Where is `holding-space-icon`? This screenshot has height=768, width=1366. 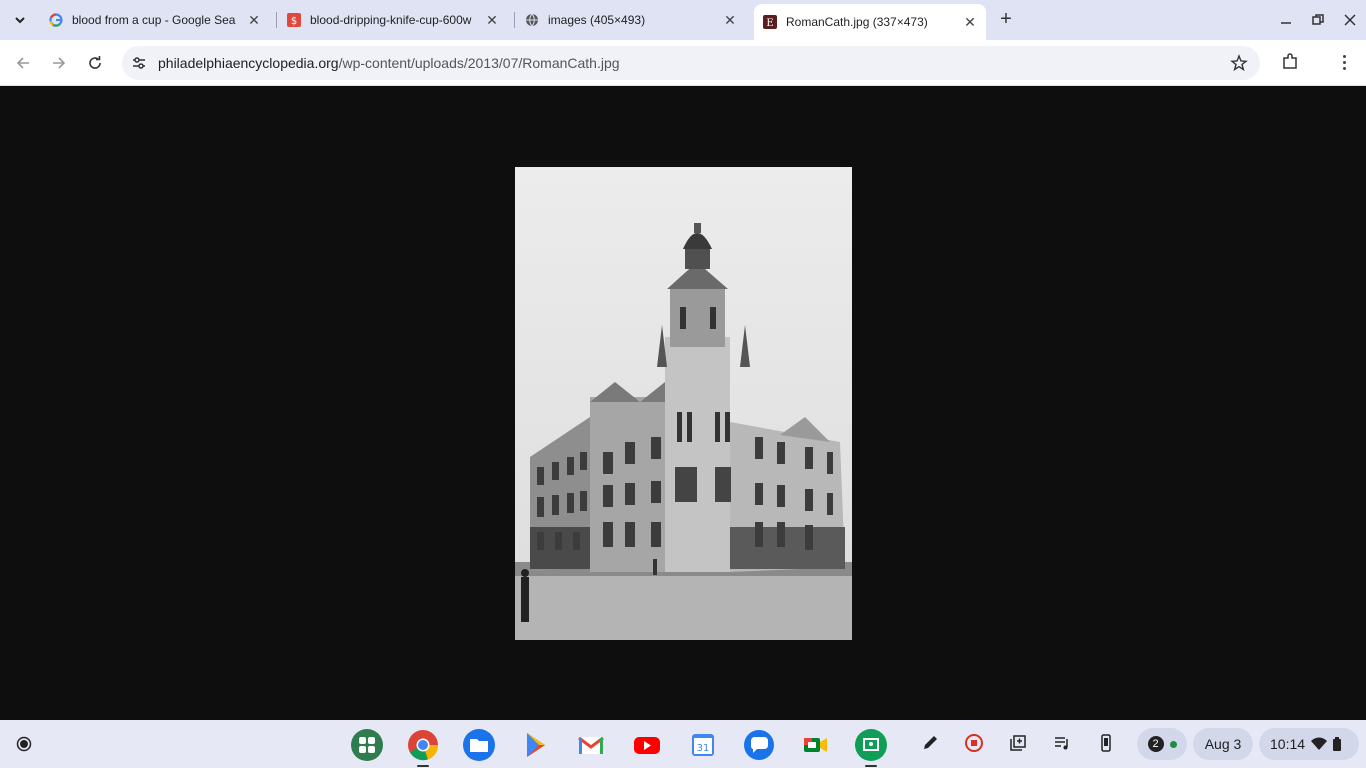
holding-space-icon is located at coordinates (1018, 743).